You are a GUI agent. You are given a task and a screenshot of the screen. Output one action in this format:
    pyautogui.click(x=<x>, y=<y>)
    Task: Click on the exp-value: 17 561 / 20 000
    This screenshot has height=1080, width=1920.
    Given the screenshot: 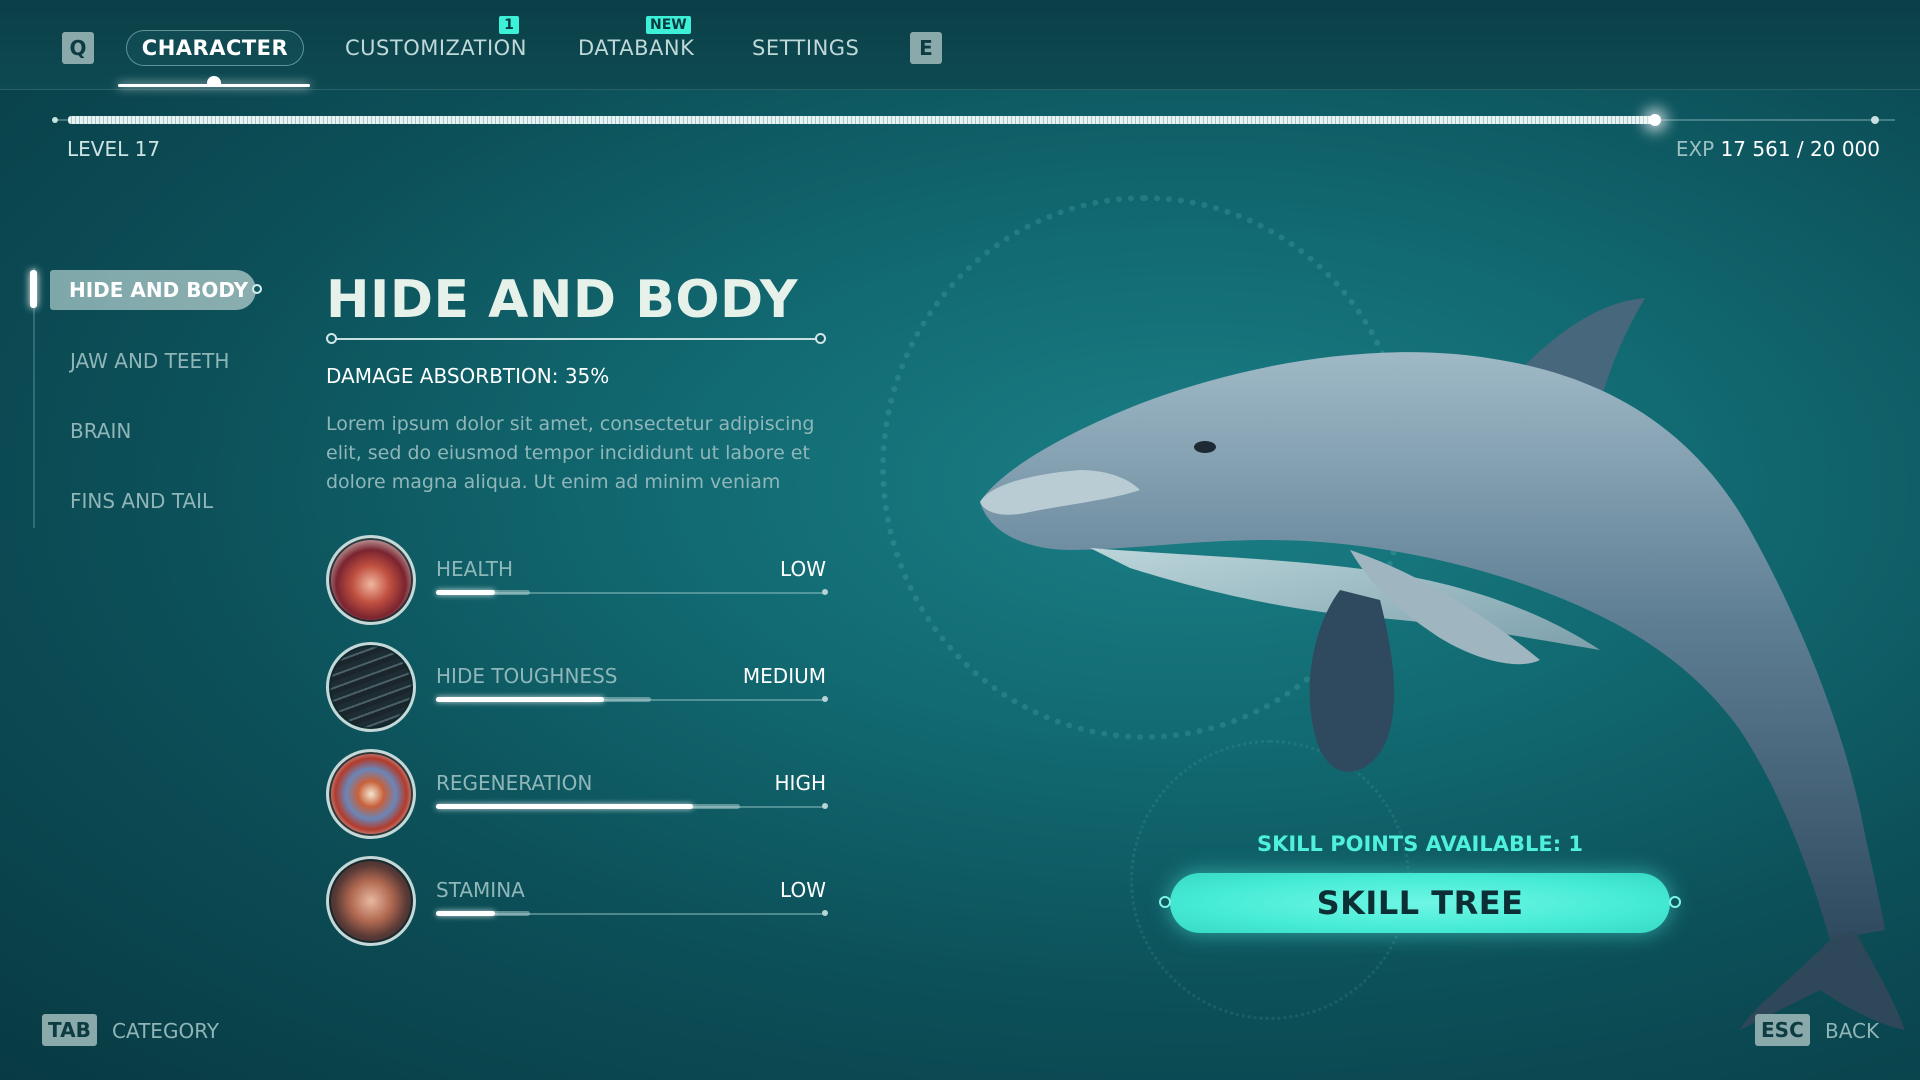 What is the action you would take?
    pyautogui.click(x=1800, y=149)
    